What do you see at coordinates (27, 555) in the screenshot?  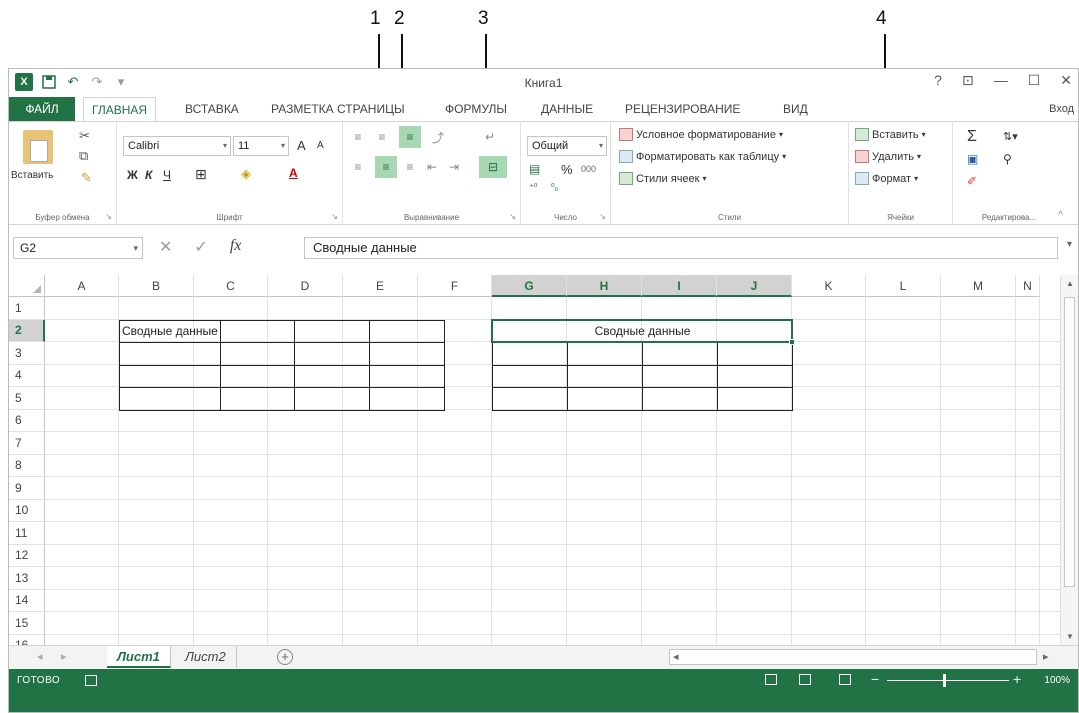 I see `row-header: 12` at bounding box center [27, 555].